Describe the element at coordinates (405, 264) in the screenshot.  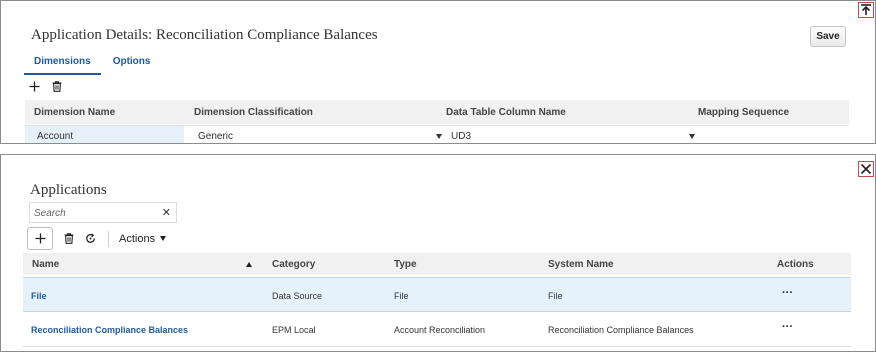
I see `column-header-type: Type` at that location.